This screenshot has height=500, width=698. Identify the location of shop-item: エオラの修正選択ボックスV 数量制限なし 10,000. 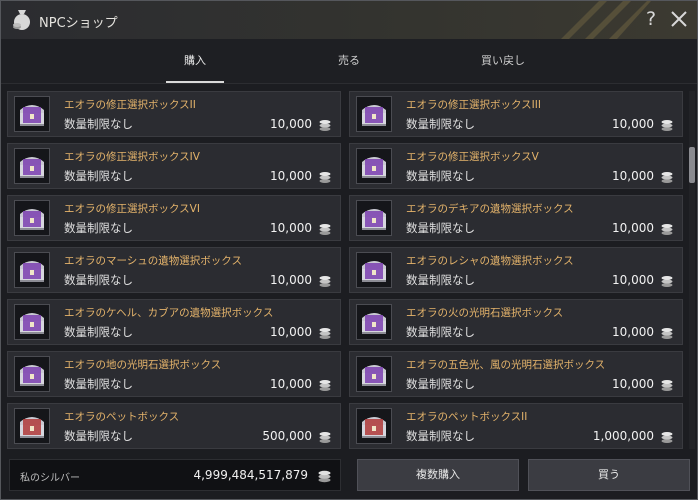
(516, 166).